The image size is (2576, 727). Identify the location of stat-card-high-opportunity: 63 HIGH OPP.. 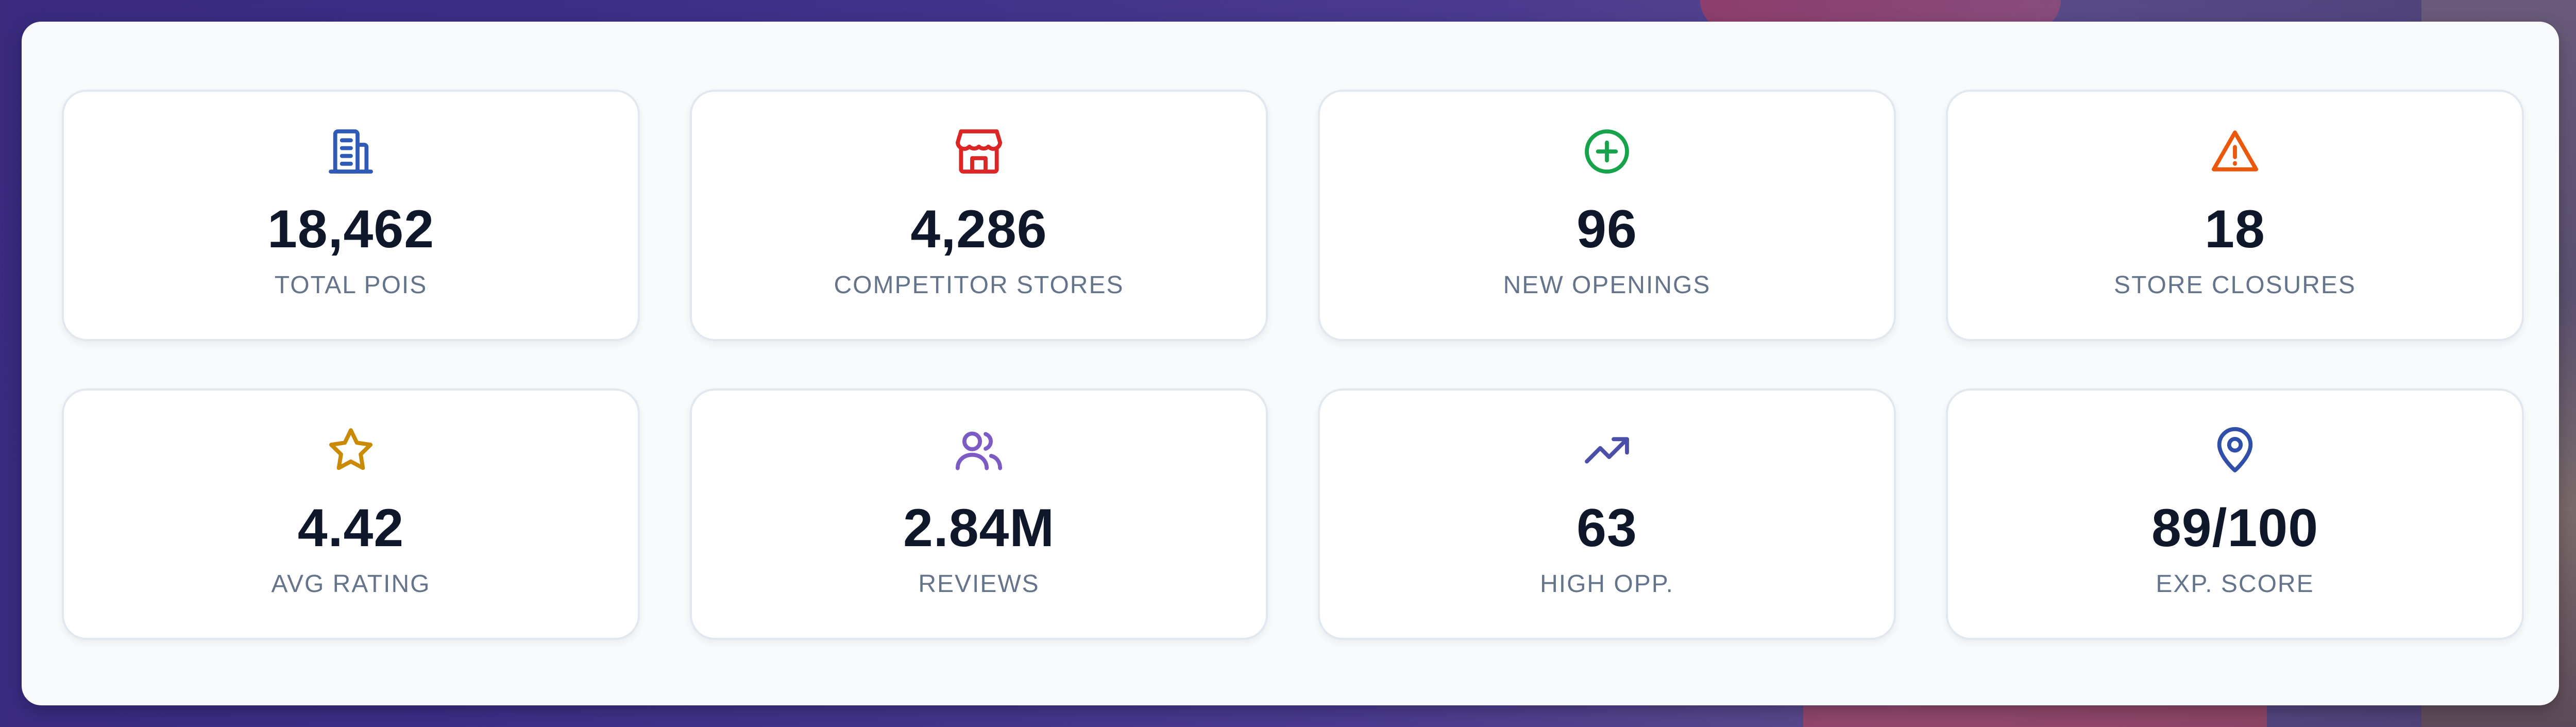
(1607, 514).